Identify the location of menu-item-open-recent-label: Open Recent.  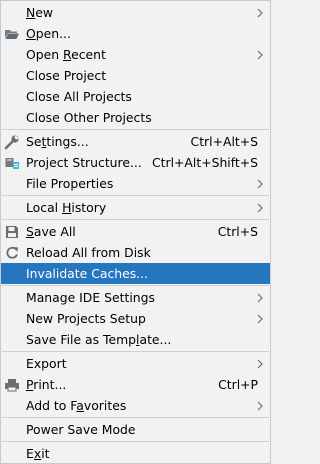
(66, 54).